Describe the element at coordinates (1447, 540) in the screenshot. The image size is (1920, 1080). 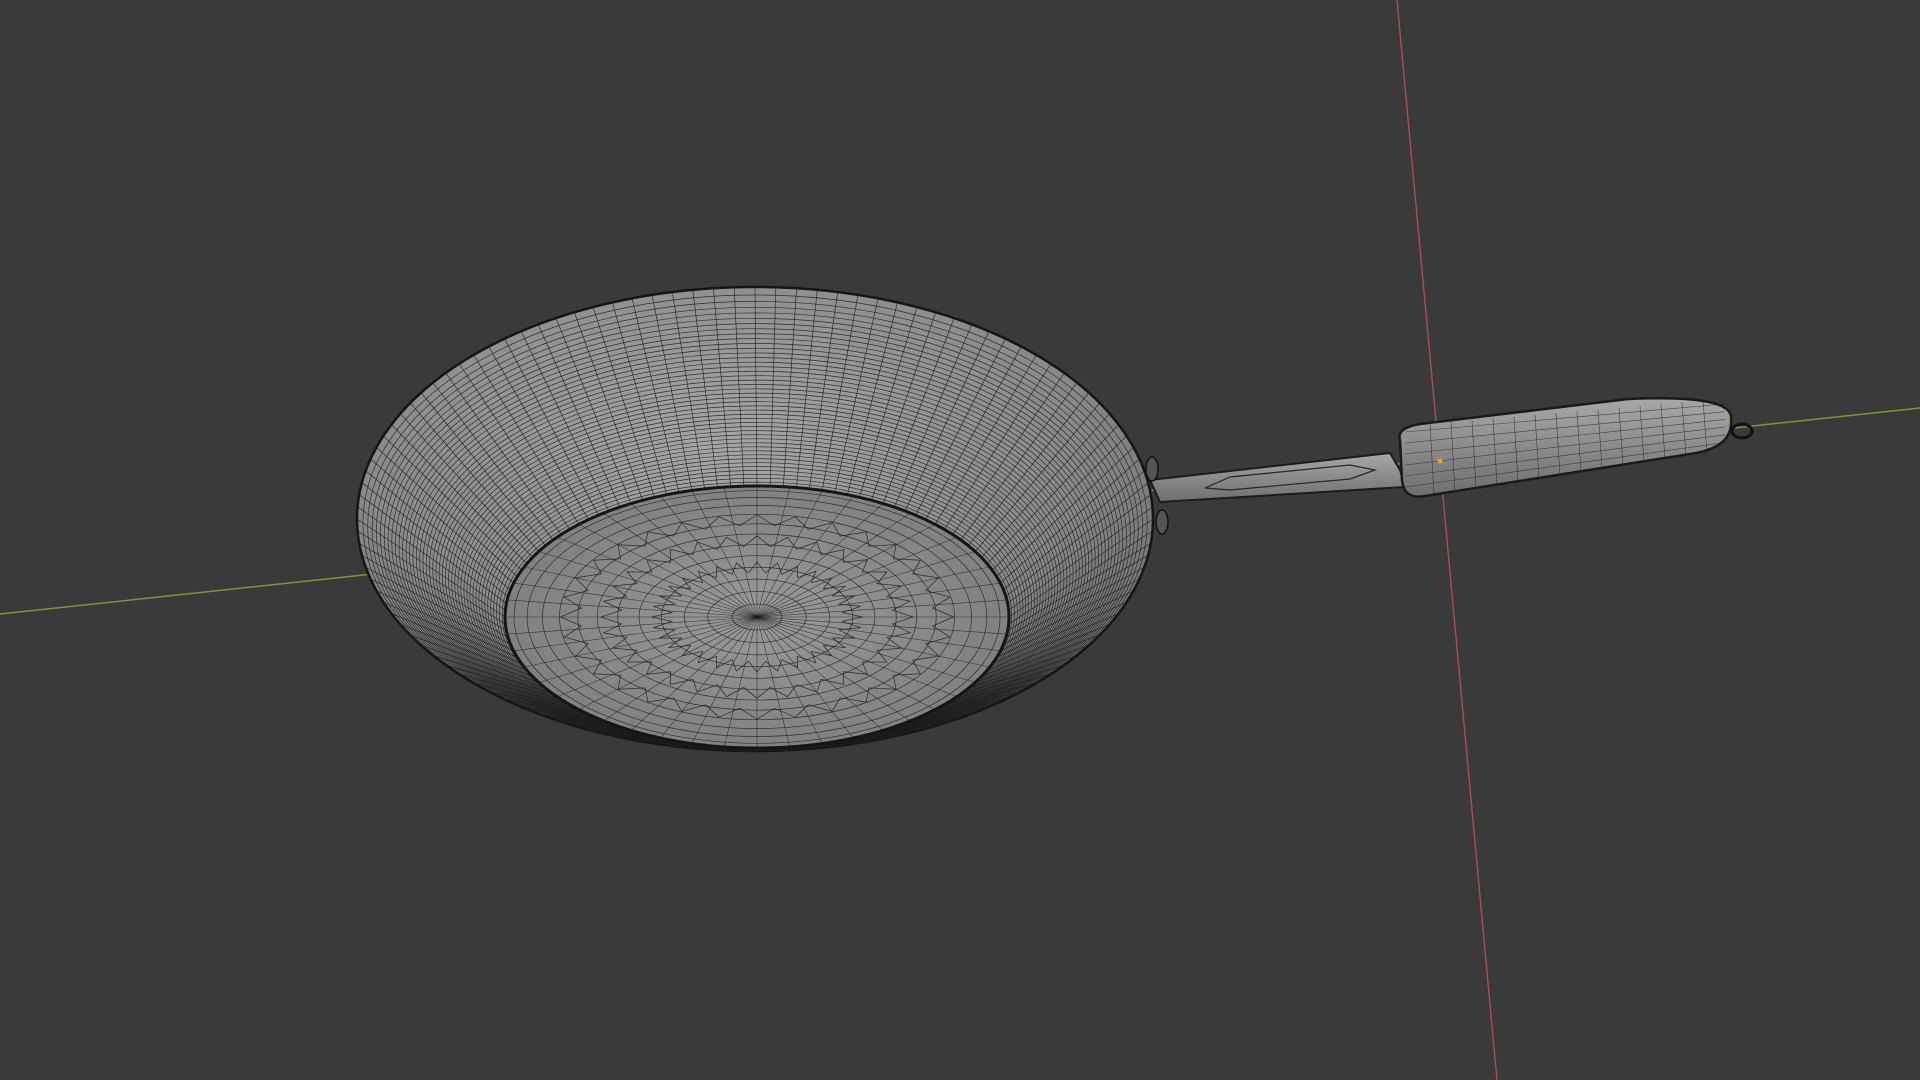
I see `x-axis-line` at that location.